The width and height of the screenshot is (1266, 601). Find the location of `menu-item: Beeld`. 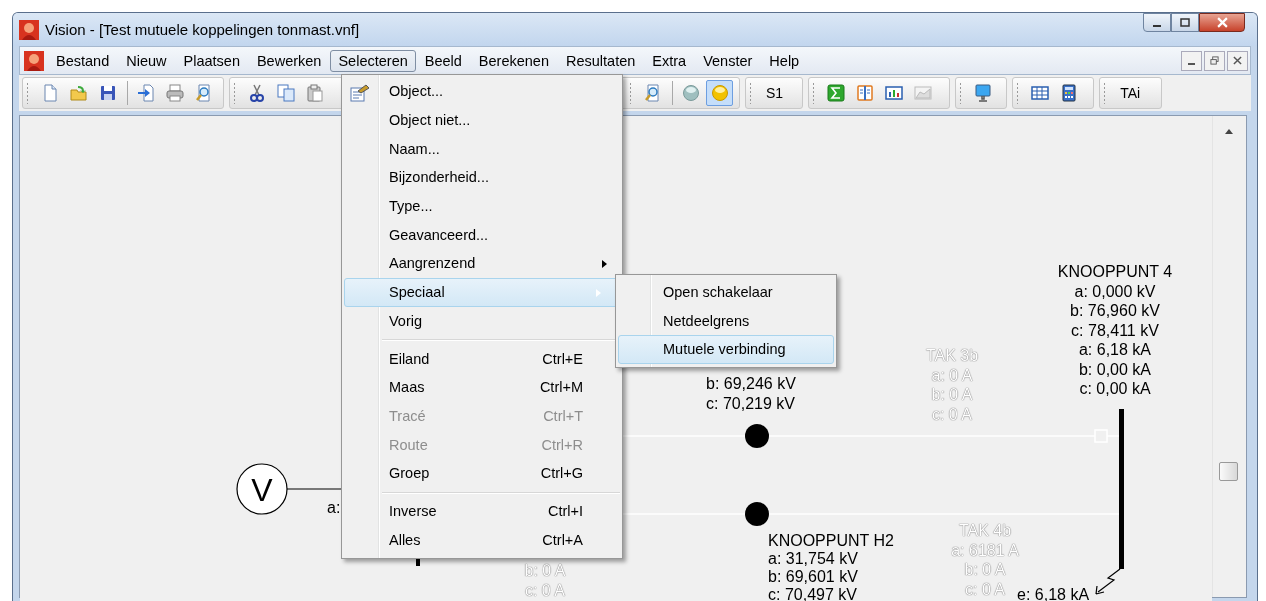

menu-item: Beeld is located at coordinates (443, 60).